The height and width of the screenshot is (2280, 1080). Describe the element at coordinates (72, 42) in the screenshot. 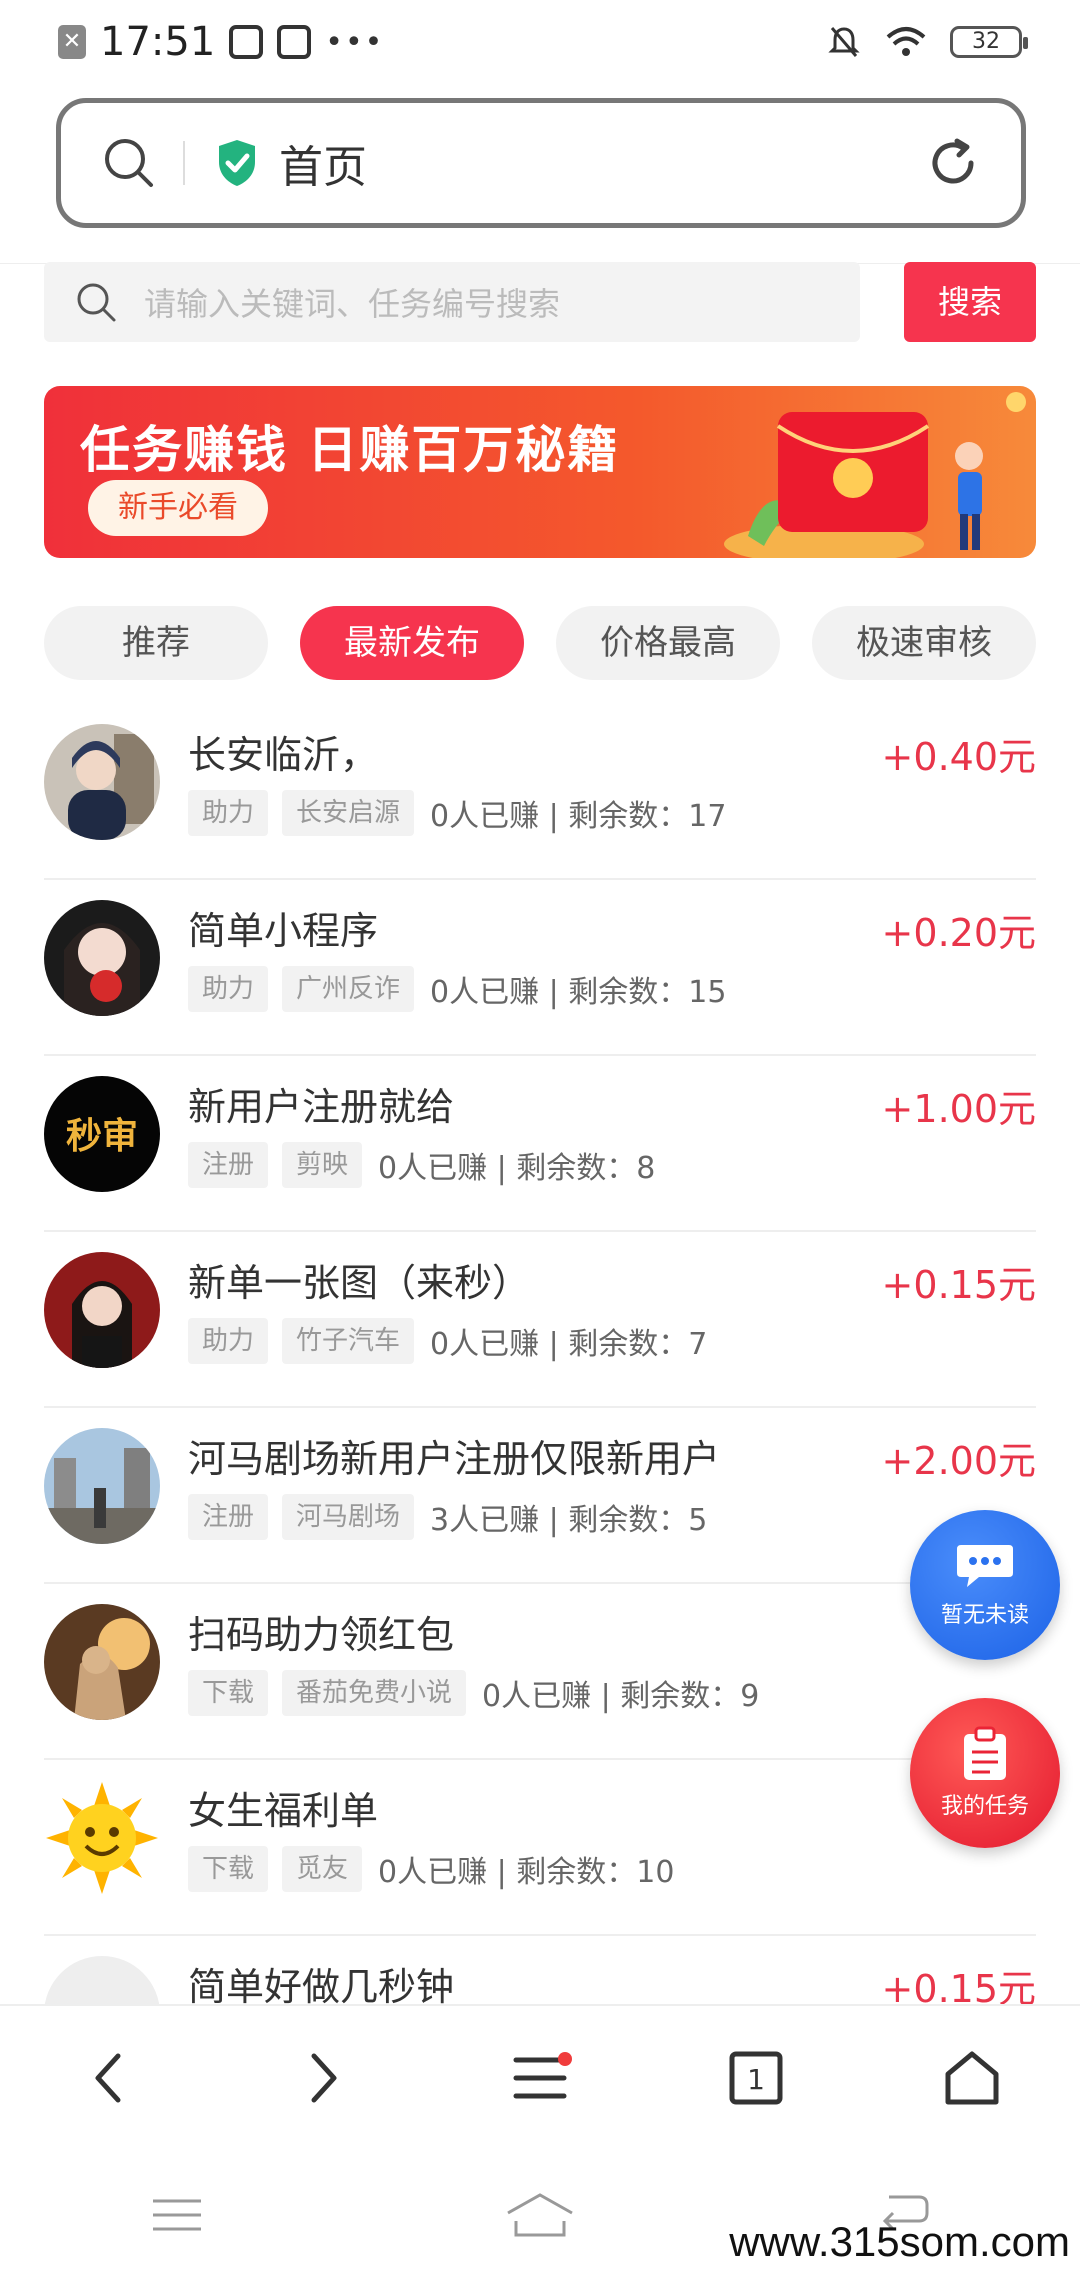

I see `notification-x-icon: ✕` at that location.